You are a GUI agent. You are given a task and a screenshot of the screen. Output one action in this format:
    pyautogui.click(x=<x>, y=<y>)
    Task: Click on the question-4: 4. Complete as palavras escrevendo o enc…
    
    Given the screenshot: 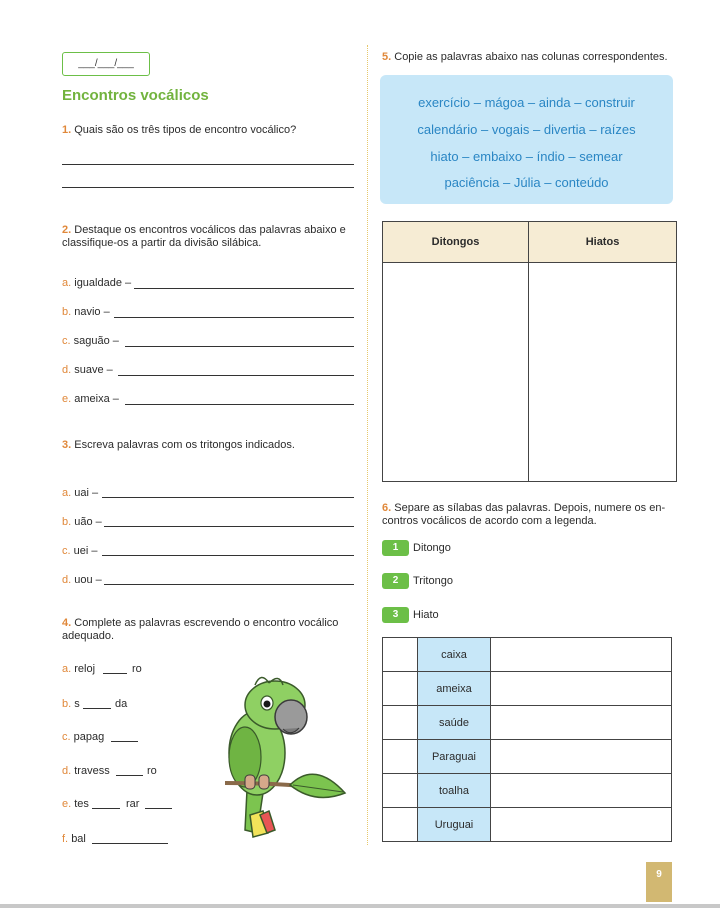 What is the action you would take?
    pyautogui.click(x=212, y=630)
    